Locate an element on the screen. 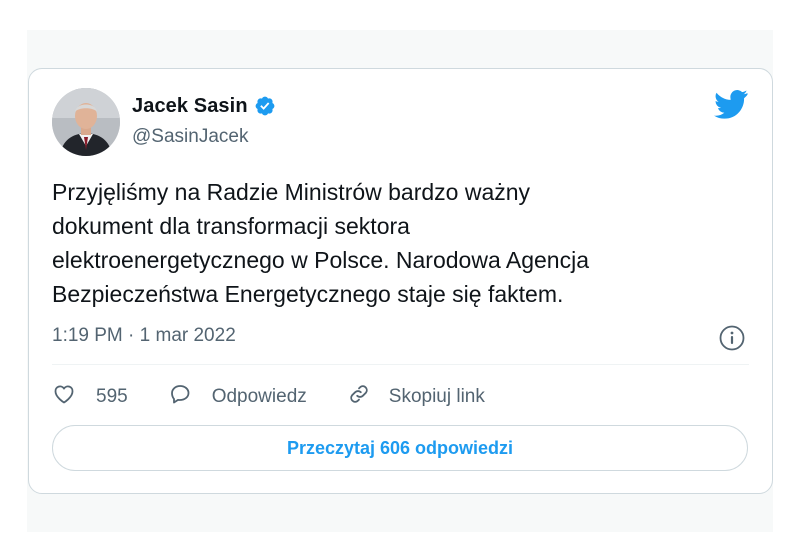  avatar is located at coordinates (86, 122).